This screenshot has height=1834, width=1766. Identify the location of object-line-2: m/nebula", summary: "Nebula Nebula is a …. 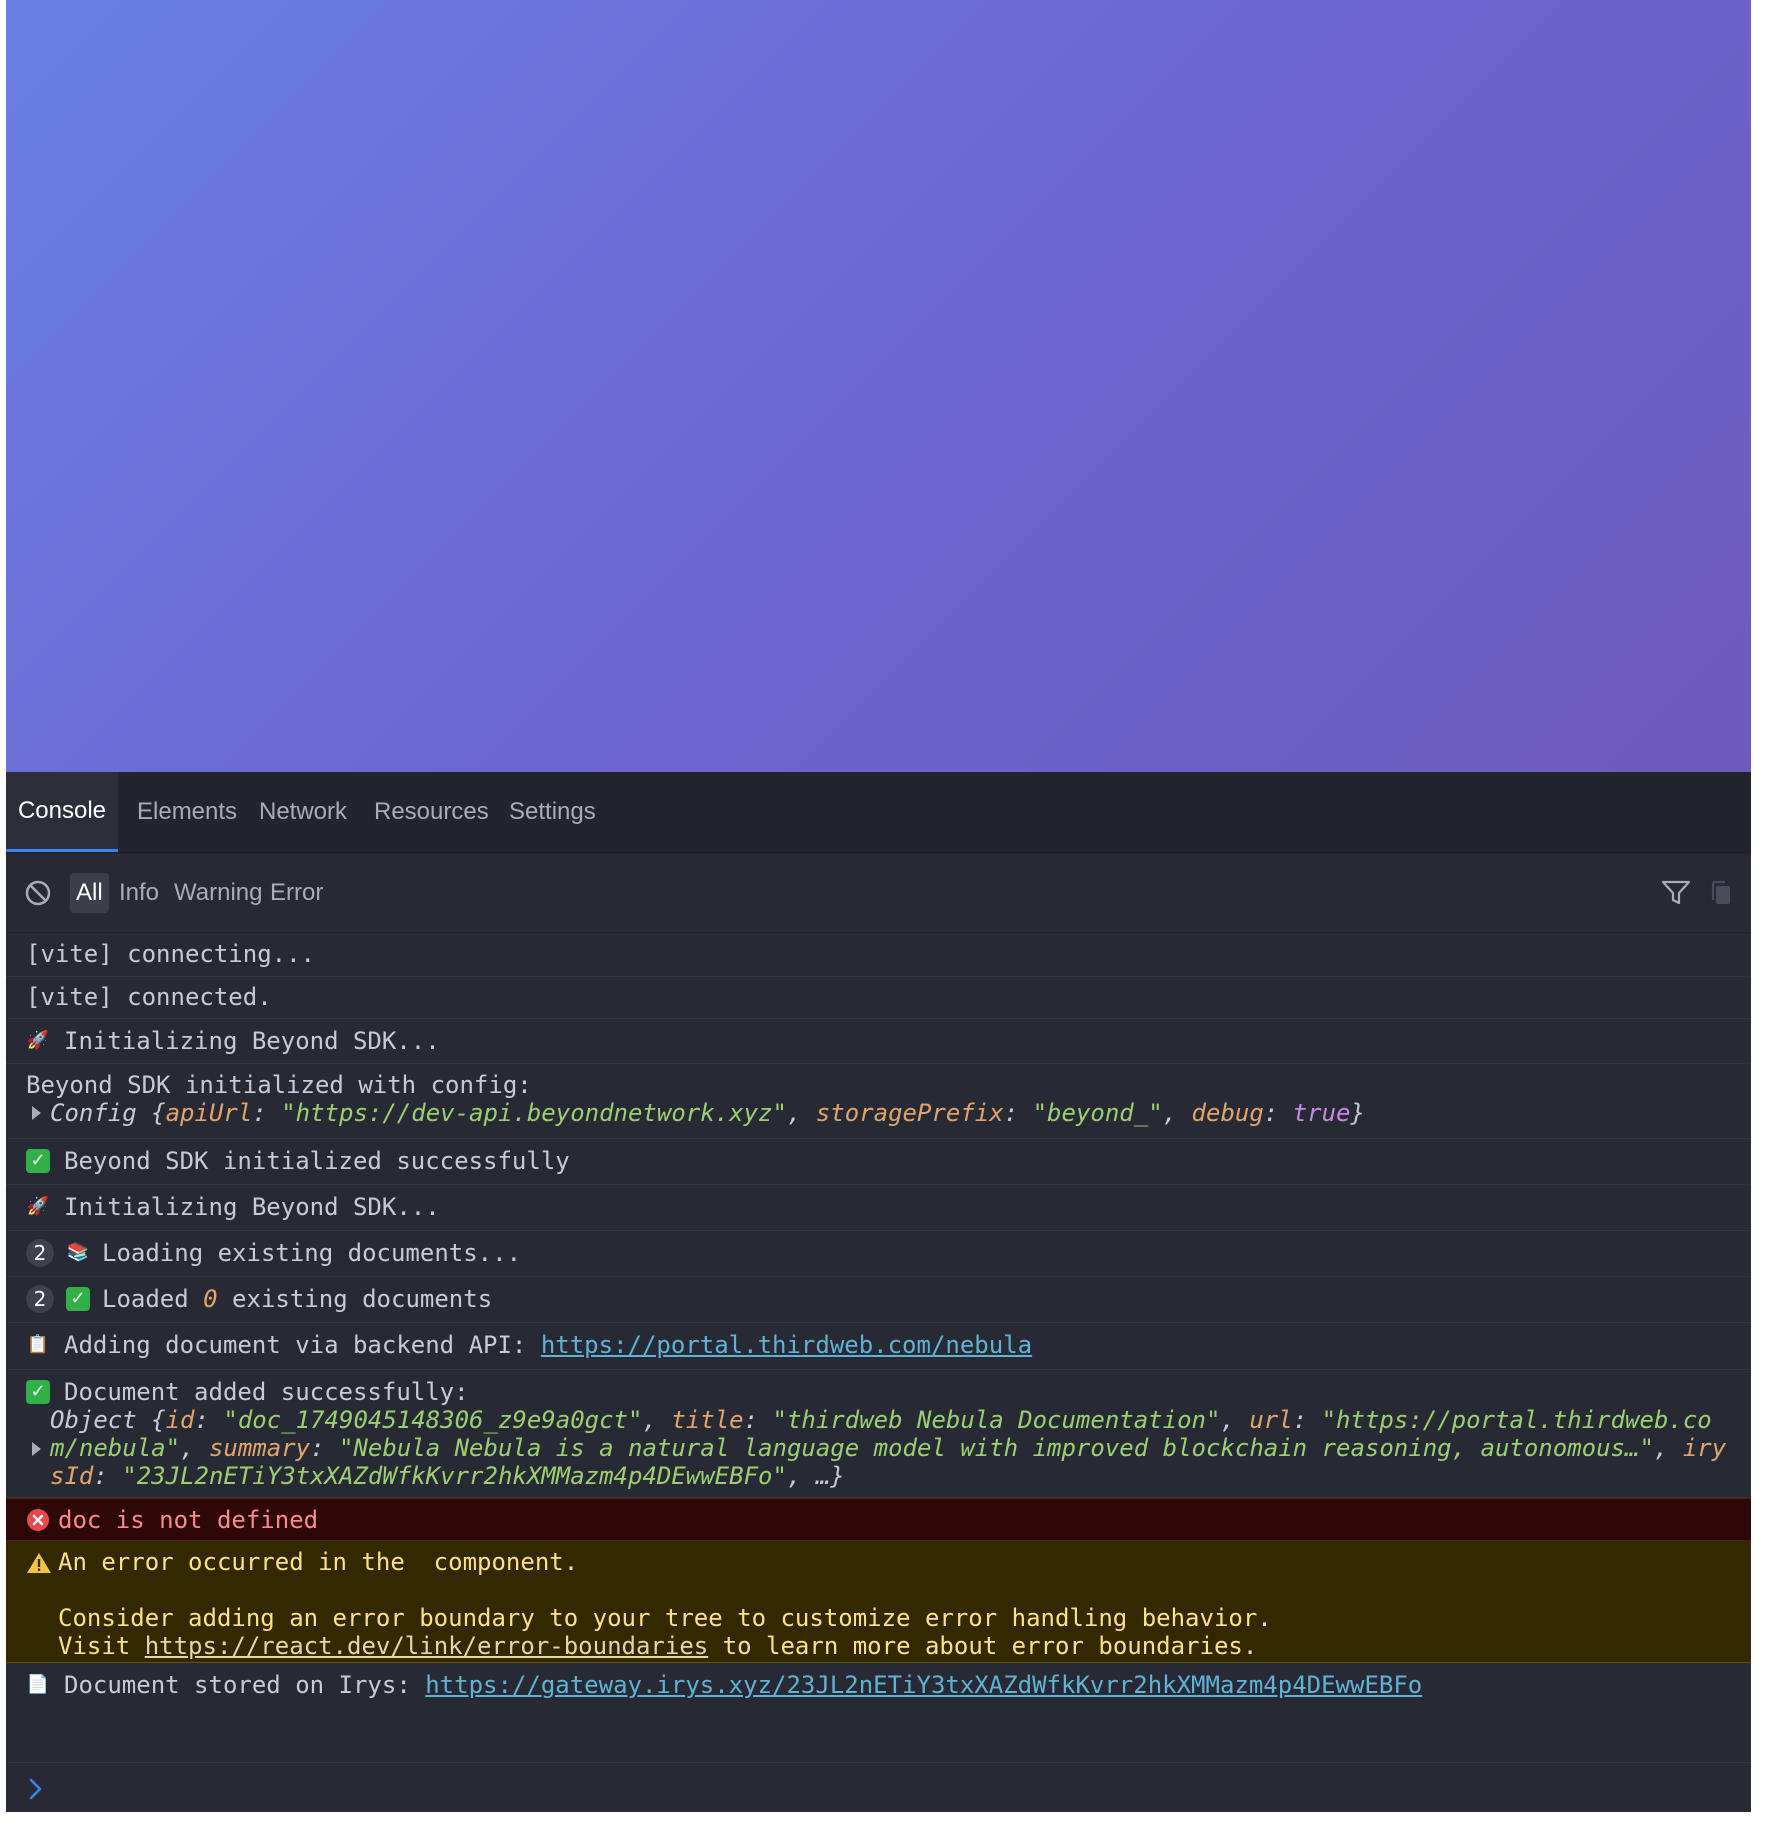
(888, 1448).